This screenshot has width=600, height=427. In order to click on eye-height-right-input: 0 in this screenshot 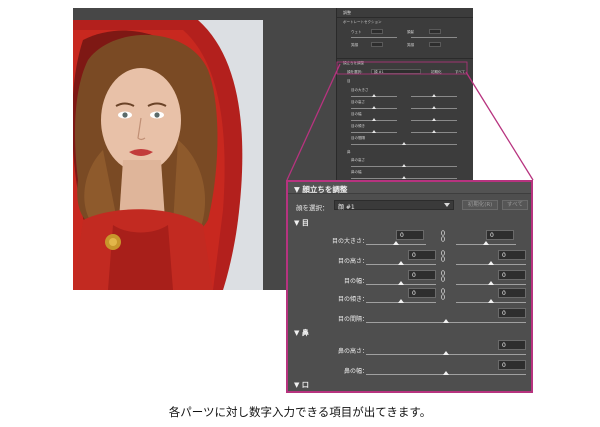, I will do `click(512, 255)`.